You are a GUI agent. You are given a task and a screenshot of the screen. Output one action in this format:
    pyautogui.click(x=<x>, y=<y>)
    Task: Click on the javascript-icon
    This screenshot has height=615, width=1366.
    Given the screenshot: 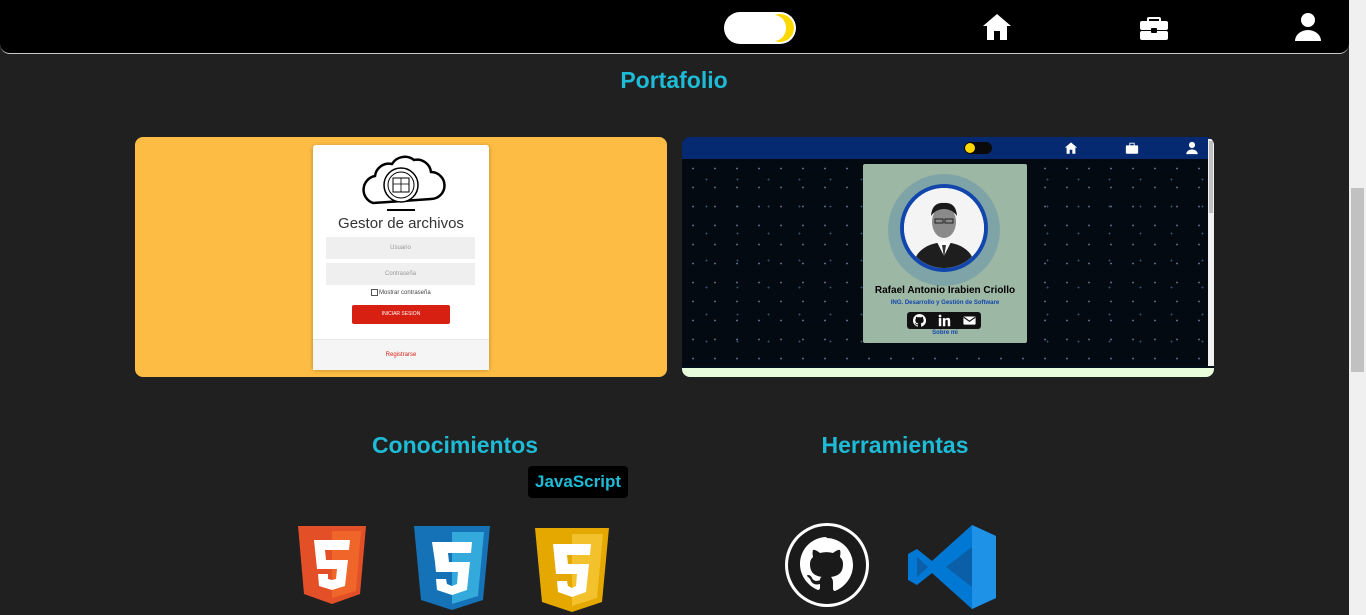 What is the action you would take?
    pyautogui.click(x=572, y=570)
    